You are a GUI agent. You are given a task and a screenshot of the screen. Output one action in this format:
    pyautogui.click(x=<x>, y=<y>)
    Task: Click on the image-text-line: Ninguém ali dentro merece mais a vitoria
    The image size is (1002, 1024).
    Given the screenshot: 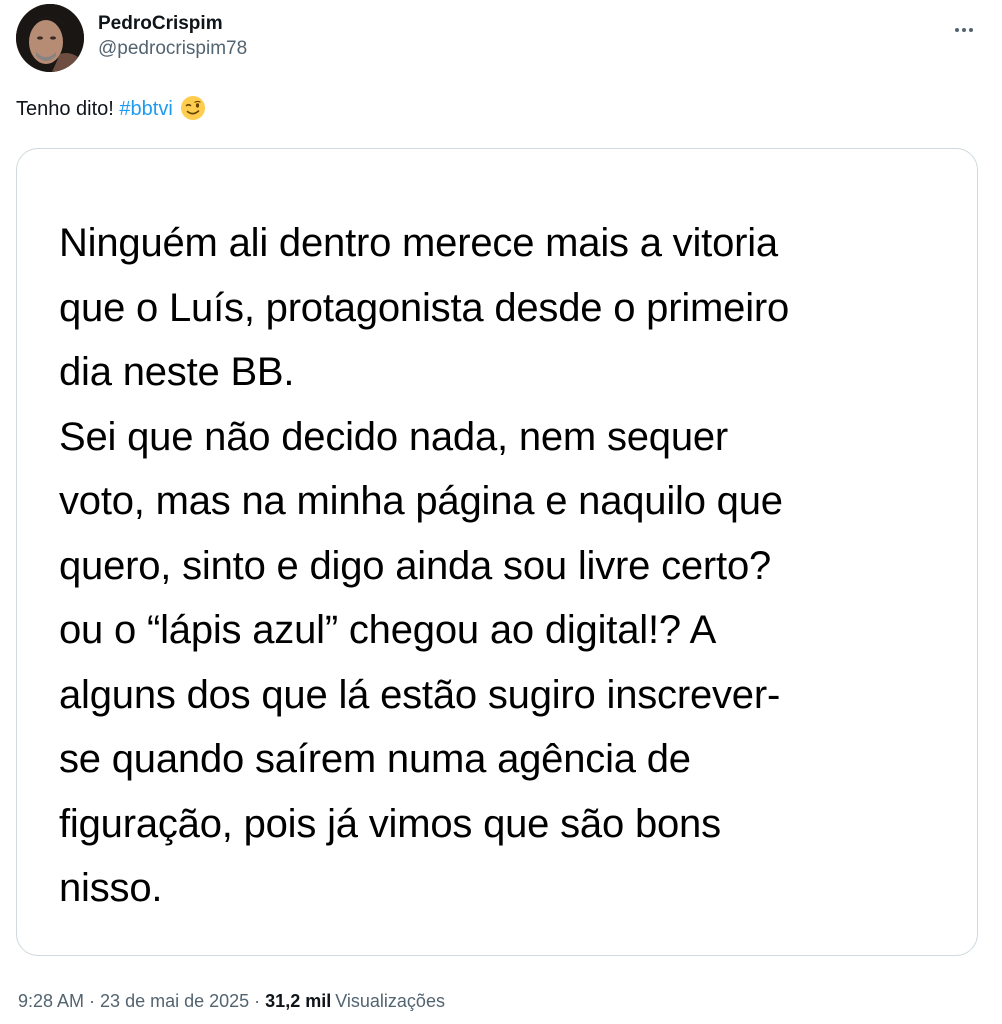 What is the action you would take?
    pyautogui.click(x=418, y=243)
    